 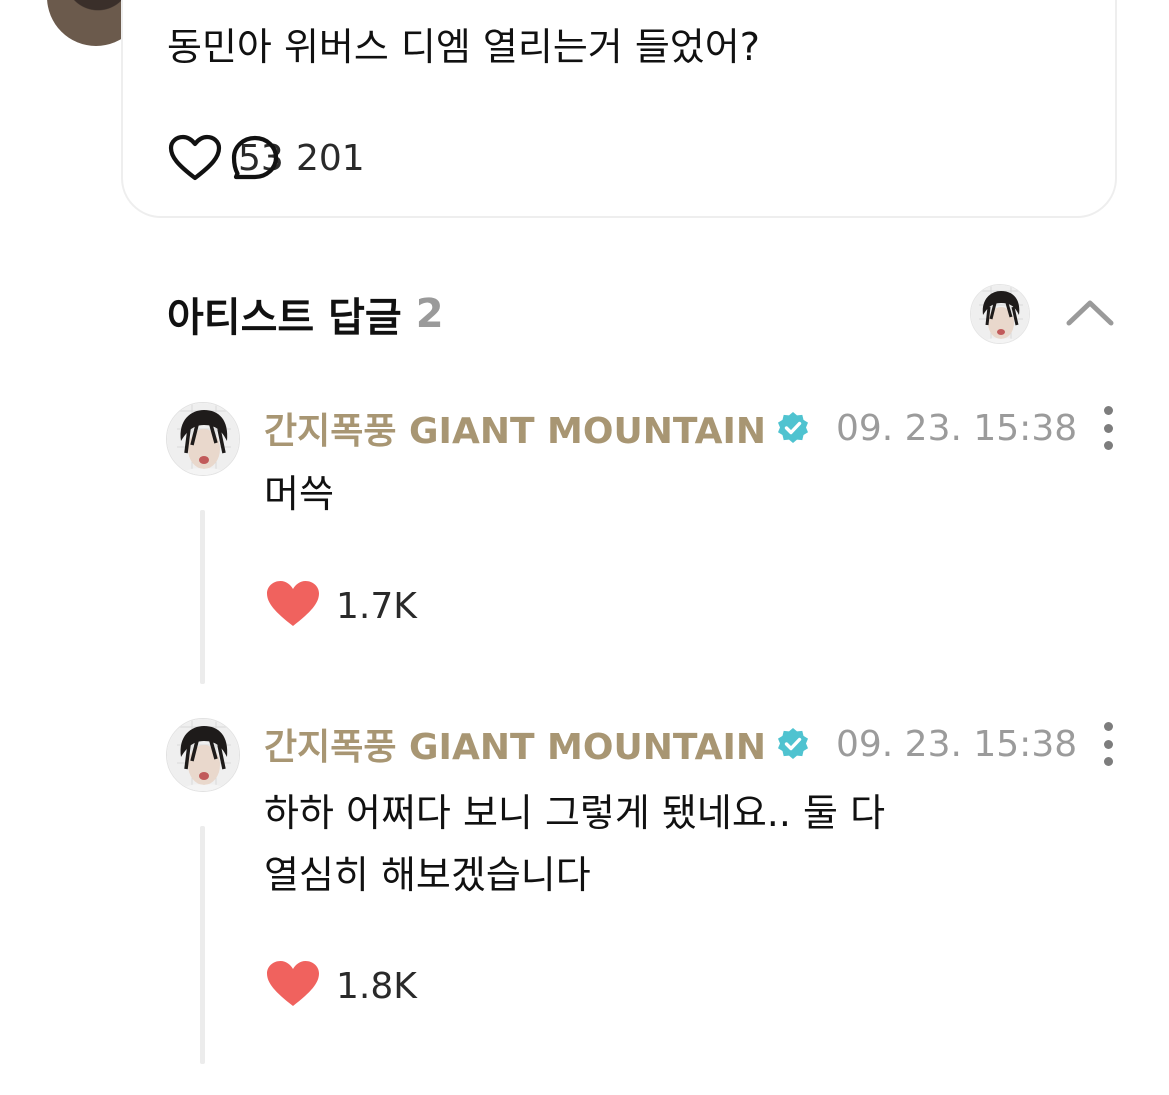 What do you see at coordinates (284, 318) in the screenshot?
I see `artist-replies-title: 아티스트 답글` at bounding box center [284, 318].